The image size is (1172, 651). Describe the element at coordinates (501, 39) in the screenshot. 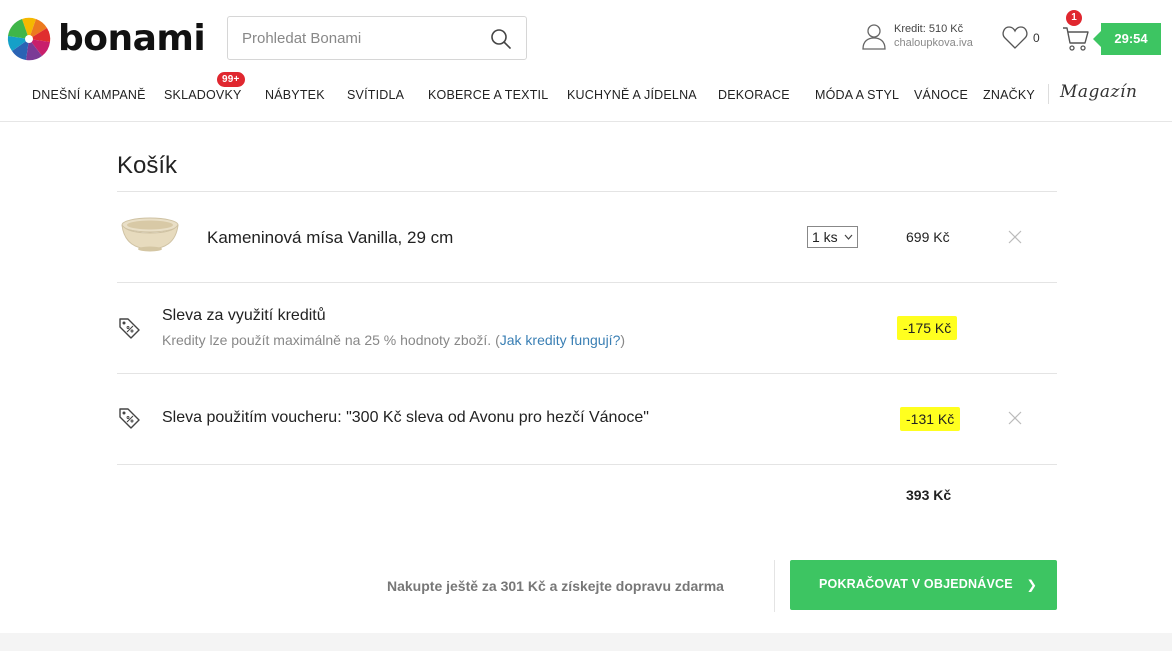

I see `search-icon` at that location.